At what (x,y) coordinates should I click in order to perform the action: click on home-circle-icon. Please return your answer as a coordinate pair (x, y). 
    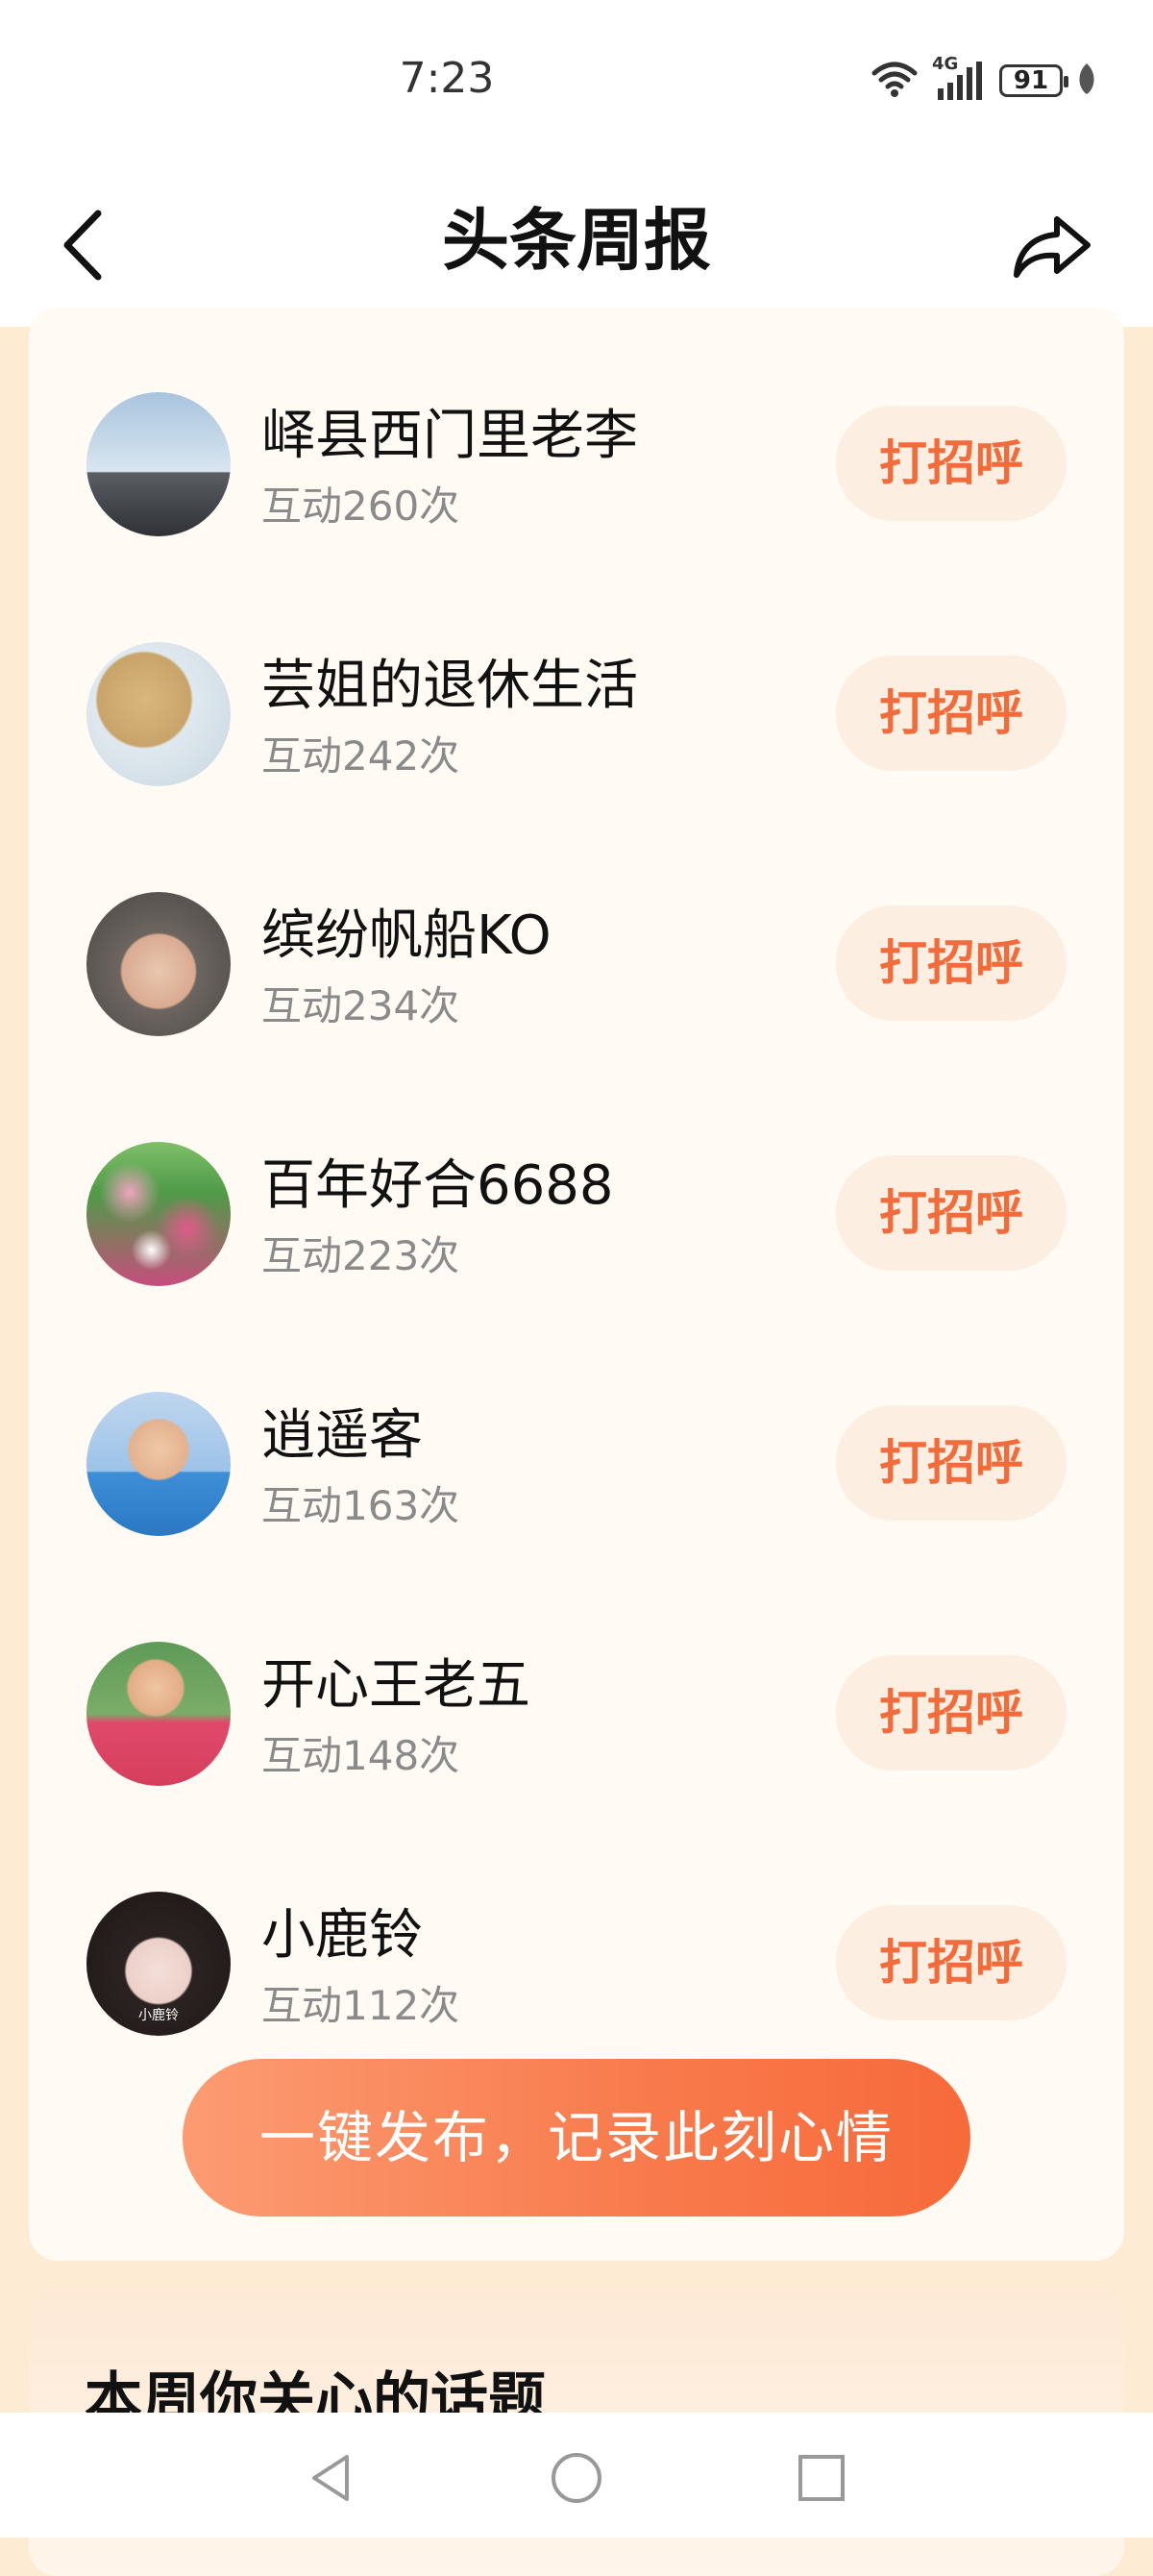
    Looking at the image, I should click on (576, 2478).